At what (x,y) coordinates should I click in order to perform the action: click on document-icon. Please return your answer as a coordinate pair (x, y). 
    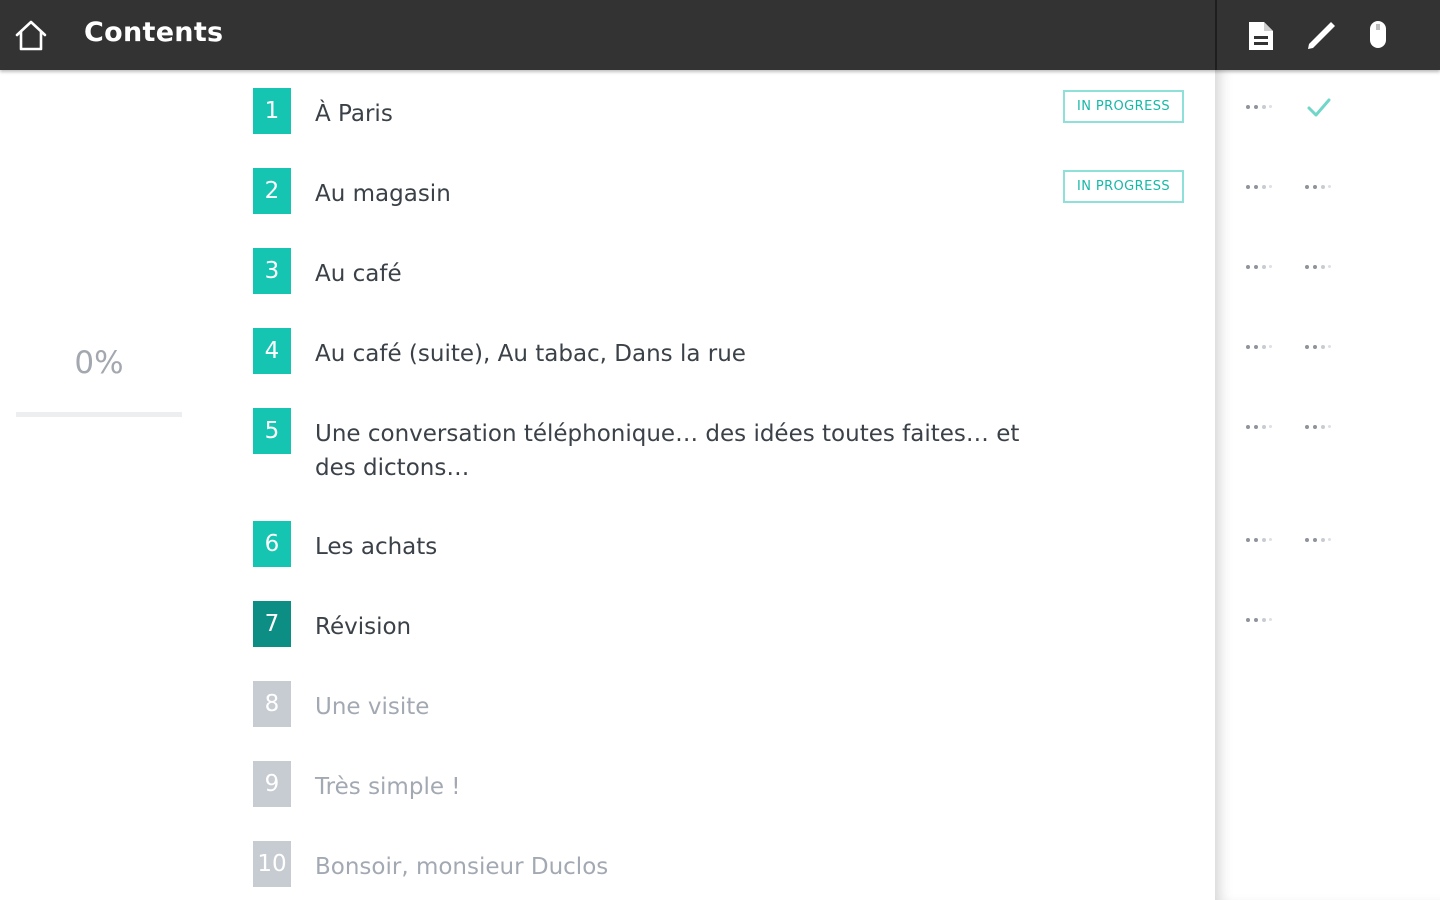
    Looking at the image, I should click on (1261, 36).